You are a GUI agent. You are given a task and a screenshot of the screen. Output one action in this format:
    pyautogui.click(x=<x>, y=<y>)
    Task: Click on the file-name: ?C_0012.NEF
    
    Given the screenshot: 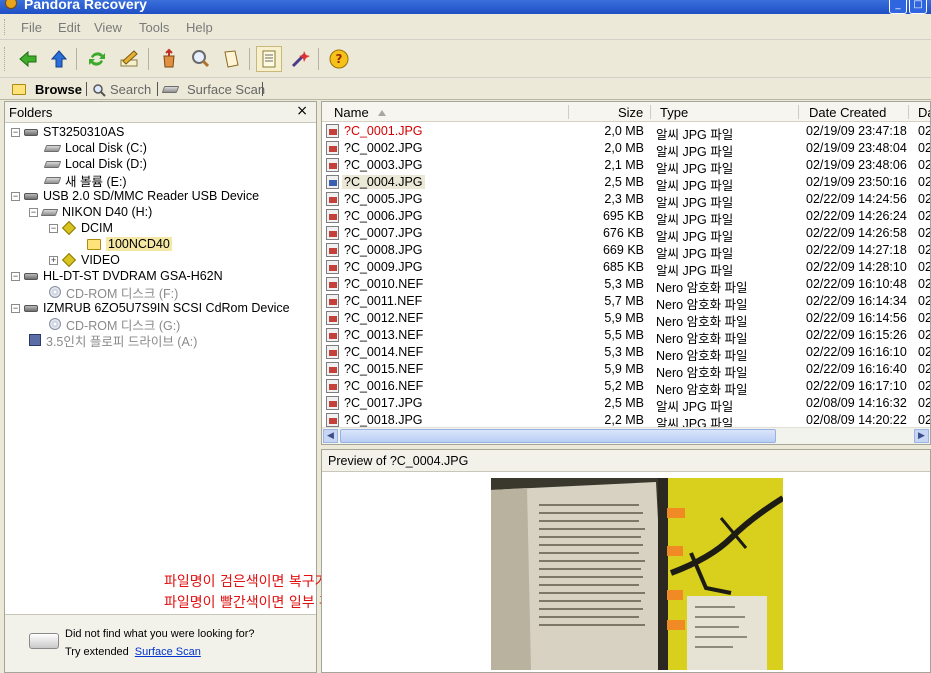 What is the action you would take?
    pyautogui.click(x=384, y=318)
    